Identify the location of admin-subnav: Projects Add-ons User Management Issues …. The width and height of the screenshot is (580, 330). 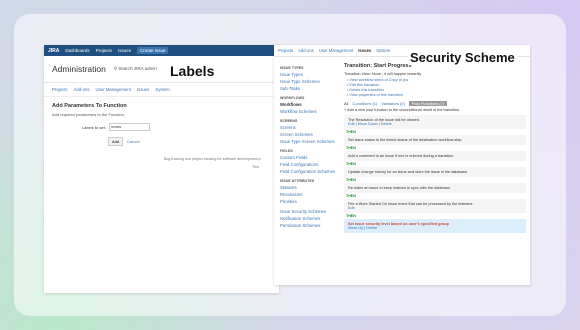
(161, 90).